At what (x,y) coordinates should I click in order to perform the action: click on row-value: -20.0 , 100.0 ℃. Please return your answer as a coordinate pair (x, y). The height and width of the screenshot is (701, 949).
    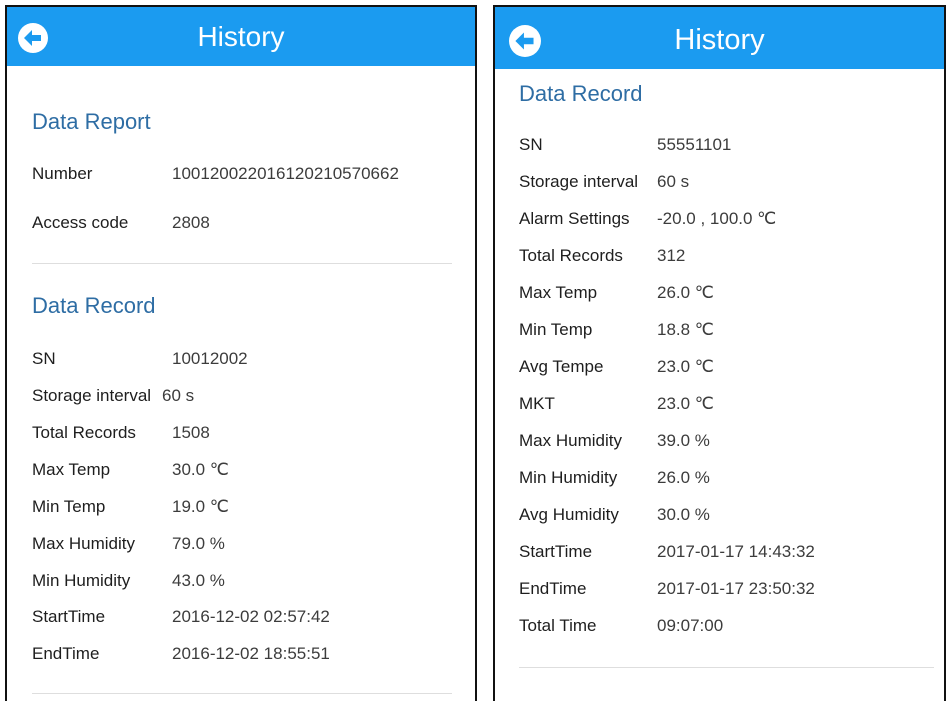
    Looking at the image, I should click on (717, 218).